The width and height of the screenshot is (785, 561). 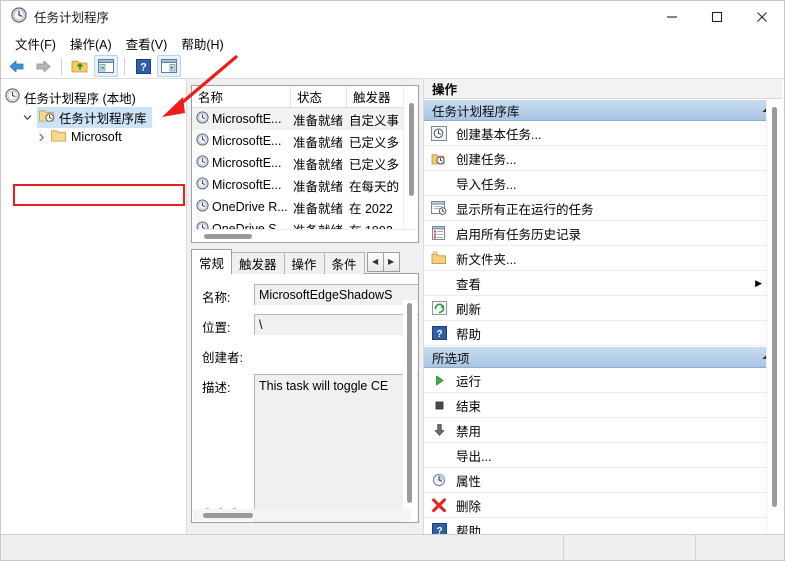 I want to click on table-row: MicrosoftE... 准备就绪 自定义事, so click(x=305, y=119).